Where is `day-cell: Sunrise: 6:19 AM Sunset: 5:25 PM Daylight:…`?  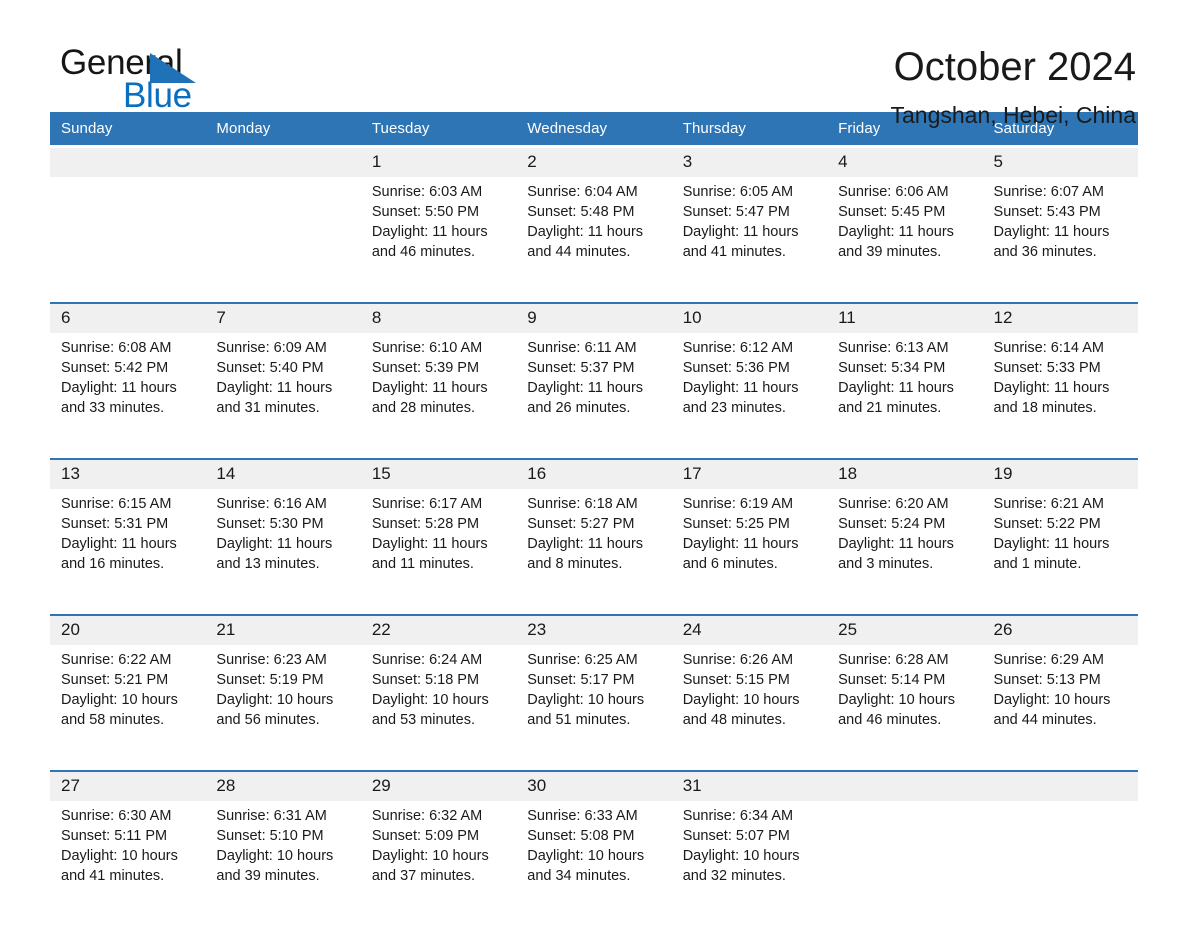 day-cell: Sunrise: 6:19 AM Sunset: 5:25 PM Daylight:… is located at coordinates (749, 551).